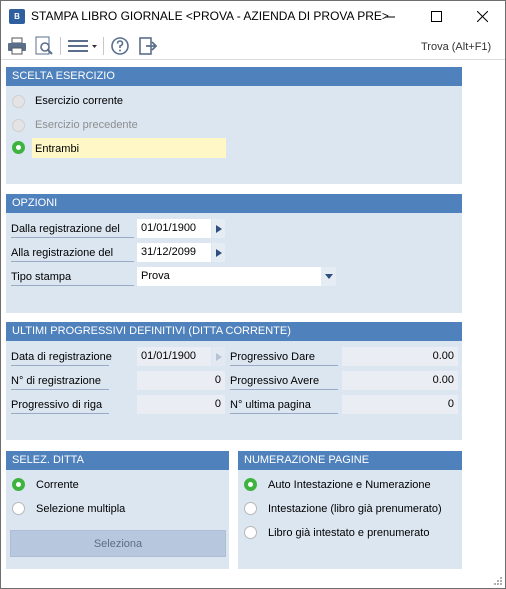 The width and height of the screenshot is (506, 589). What do you see at coordinates (86, 125) in the screenshot?
I see `esercizio-precedente-label: Esercizio precedente` at bounding box center [86, 125].